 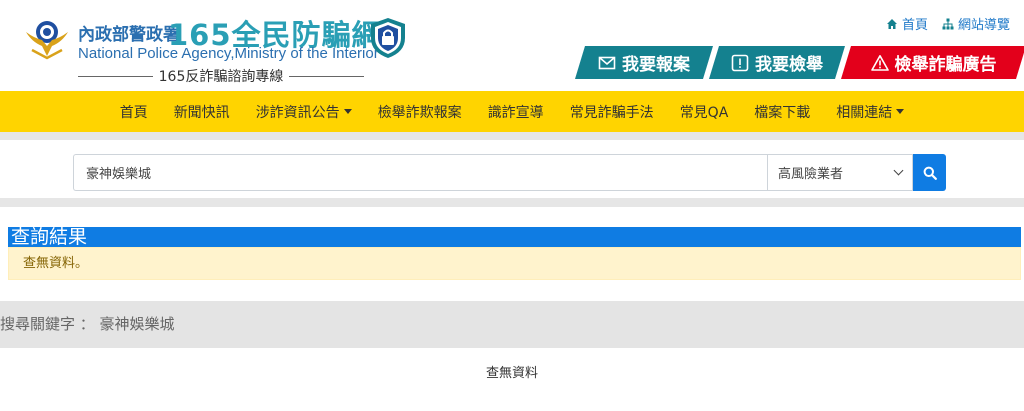 I want to click on nav-label: 識詐宣導, so click(x=515, y=112).